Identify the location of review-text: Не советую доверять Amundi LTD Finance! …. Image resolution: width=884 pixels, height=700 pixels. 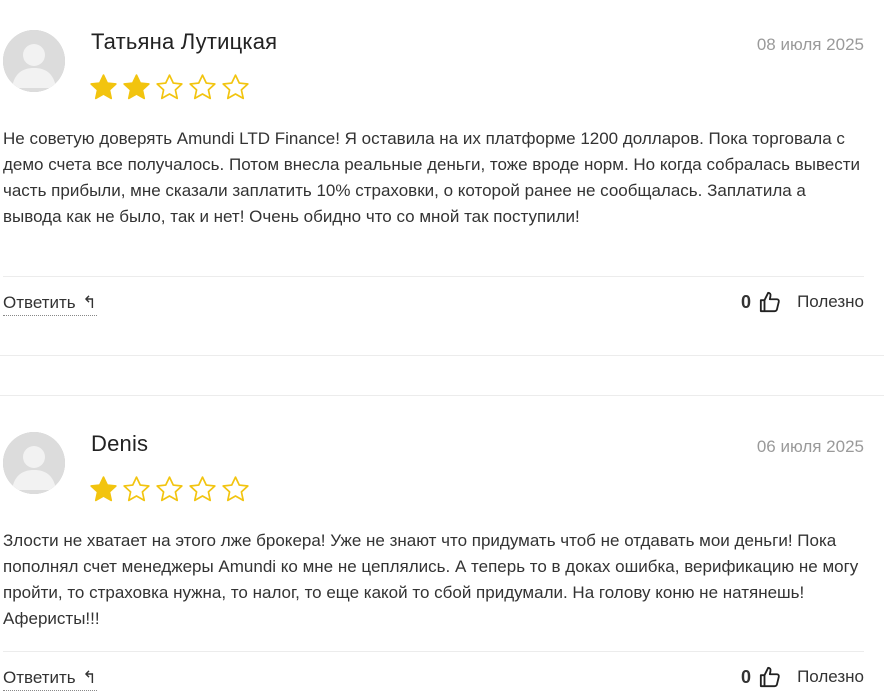
(432, 177).